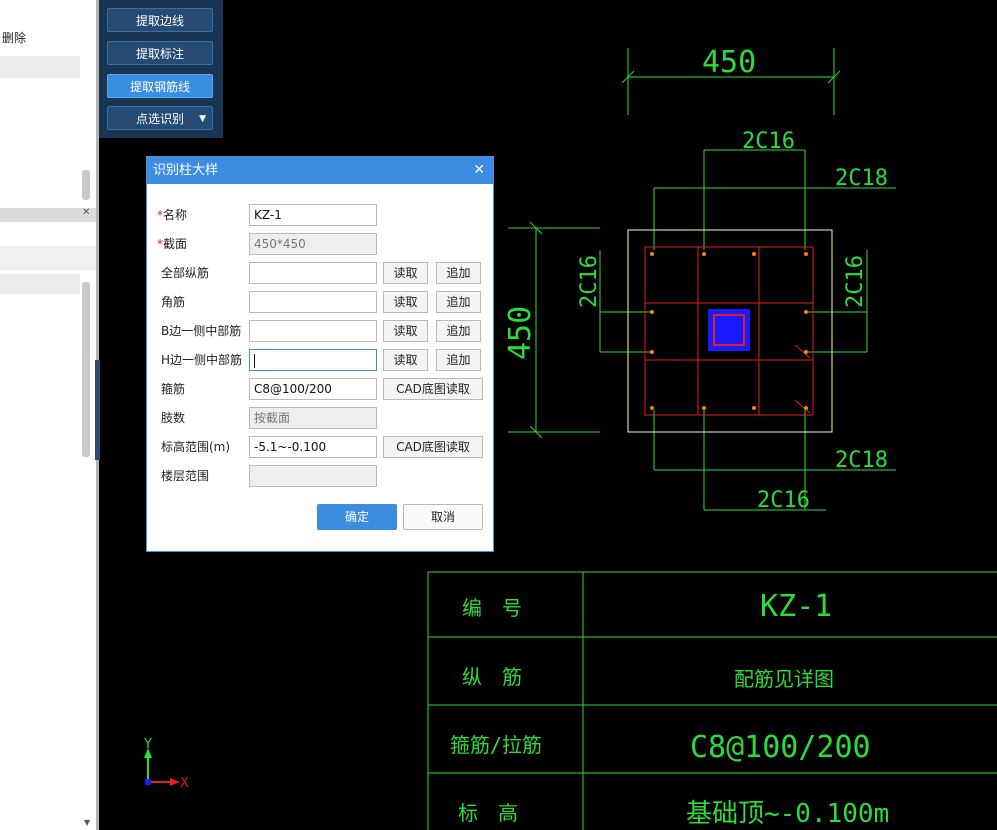 This screenshot has height=830, width=997. I want to click on close-icon: ✕, so click(479, 170).